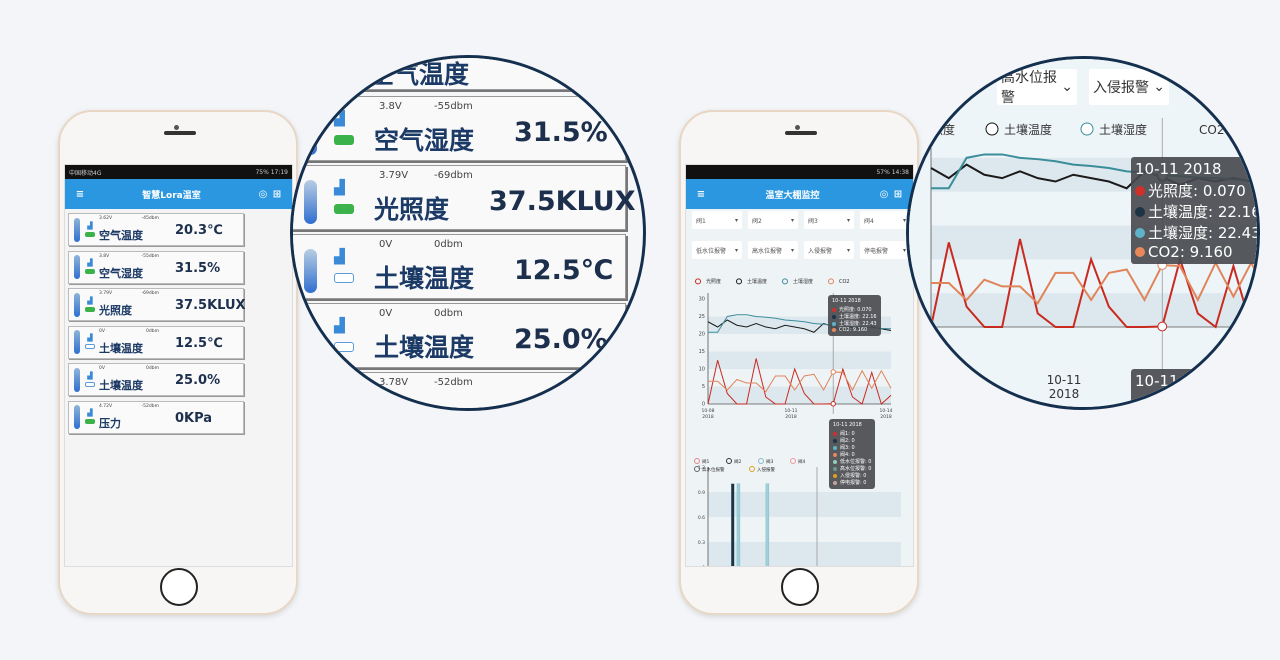 This screenshot has width=1280, height=660. I want to click on sensor-card: ▟ 3.79V -69dbm 光照度 37.5KLUX, so click(157, 304).